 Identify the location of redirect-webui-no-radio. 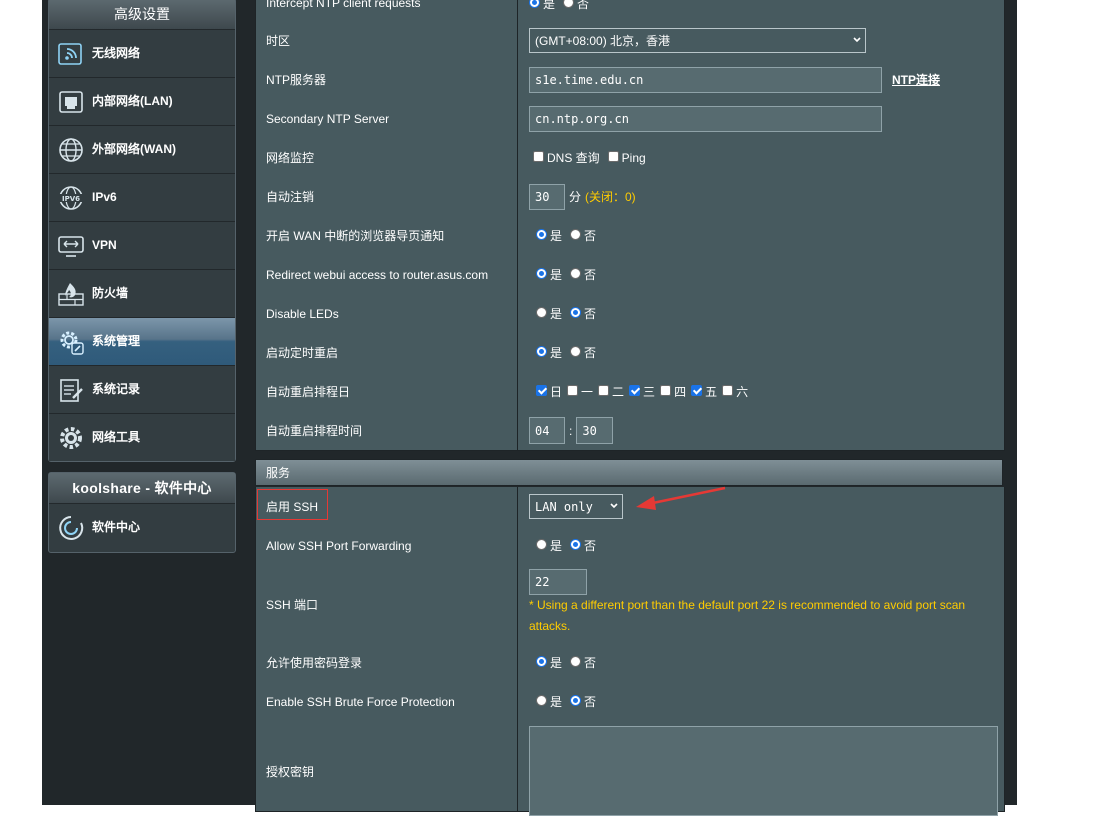
(576, 273).